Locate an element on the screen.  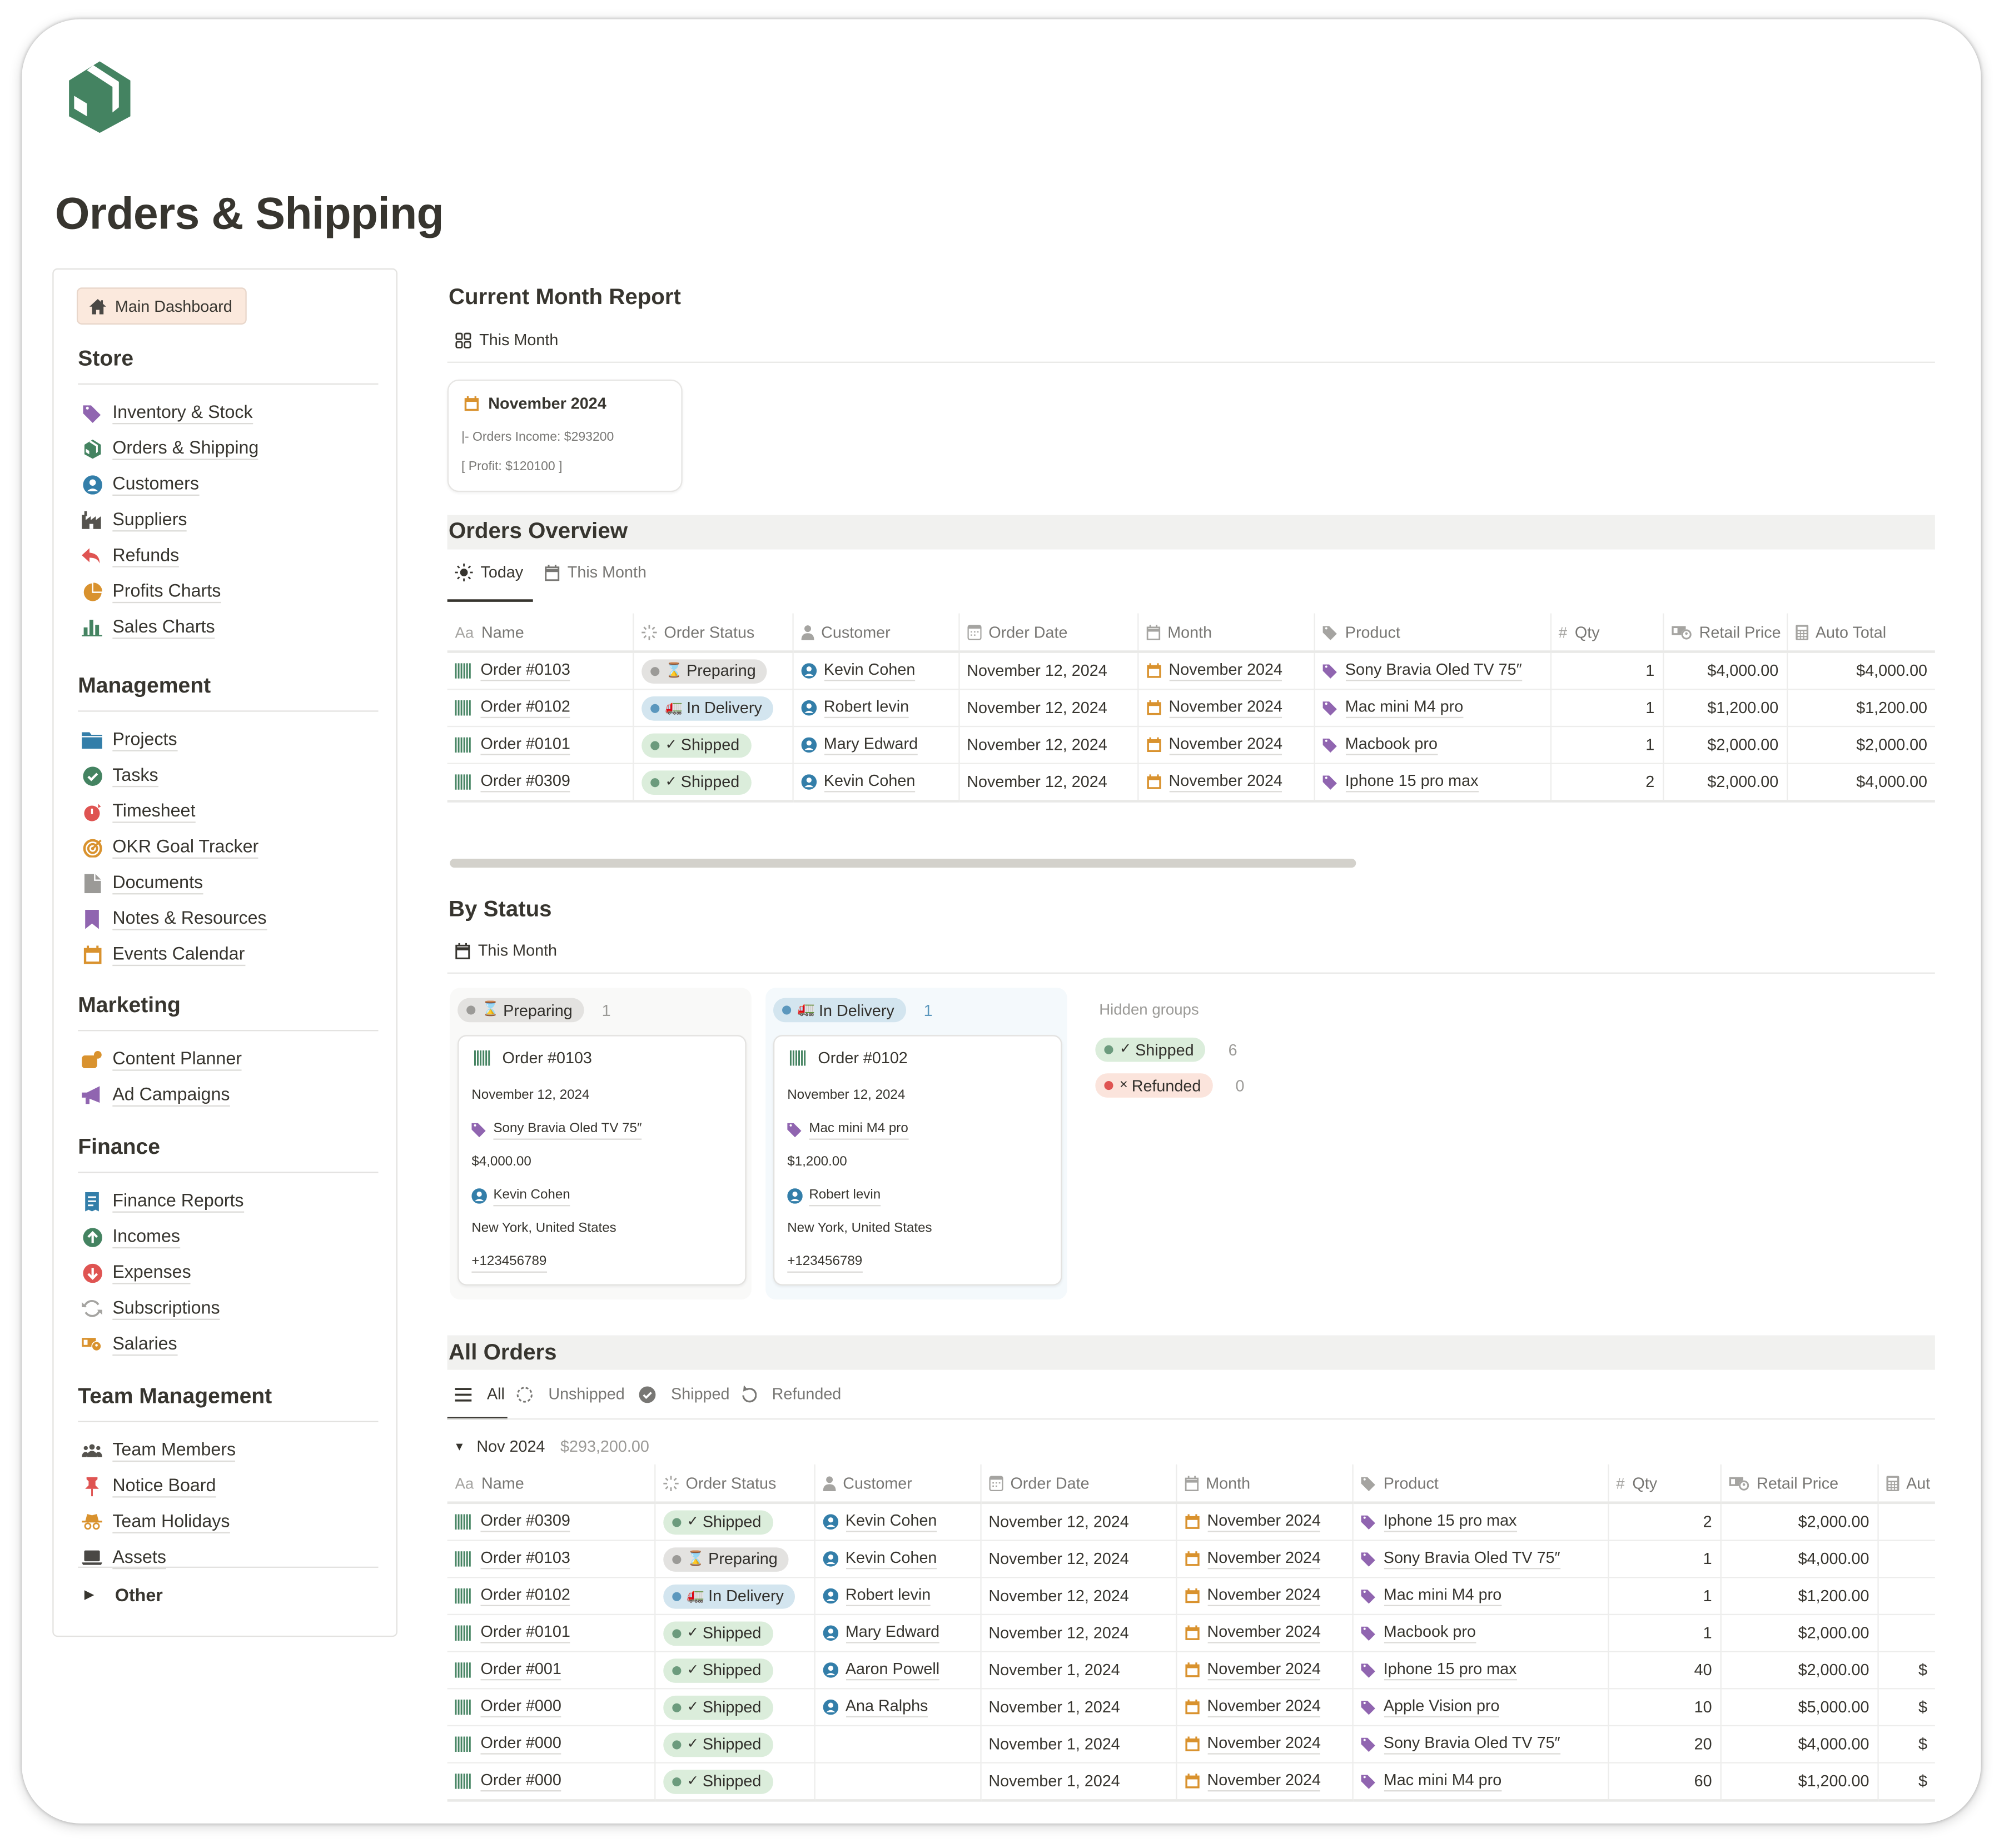
cell-status: ⌛ Preparing is located at coordinates (735, 1559).